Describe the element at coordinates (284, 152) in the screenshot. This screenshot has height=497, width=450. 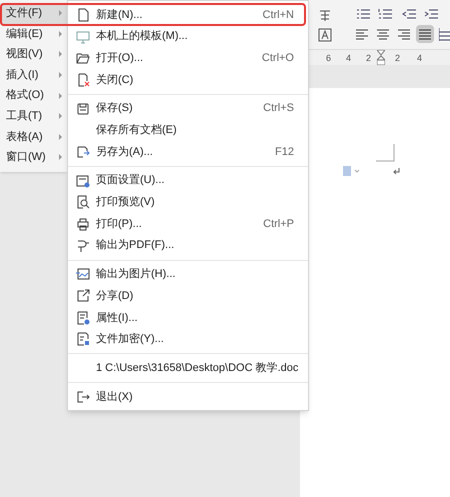
I see `shortcut-label: F12` at that location.